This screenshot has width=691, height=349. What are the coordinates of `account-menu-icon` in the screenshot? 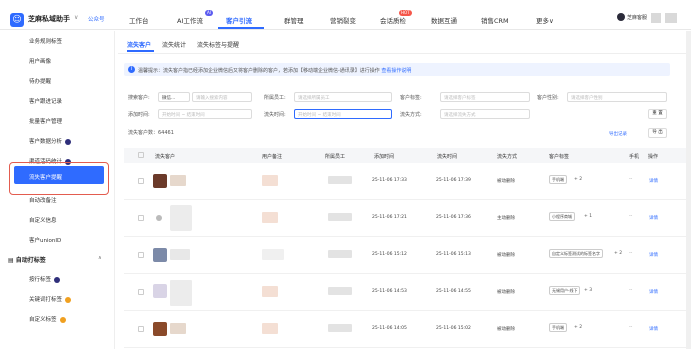 It's located at (671, 18).